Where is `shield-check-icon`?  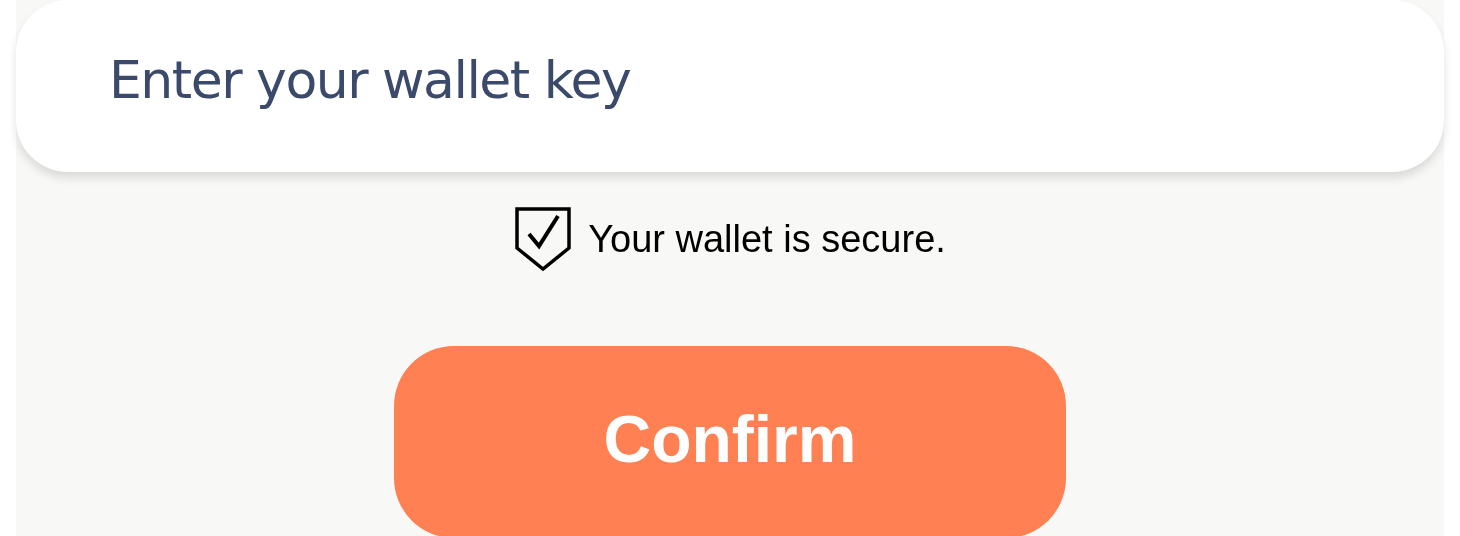
shield-check-icon is located at coordinates (543, 239).